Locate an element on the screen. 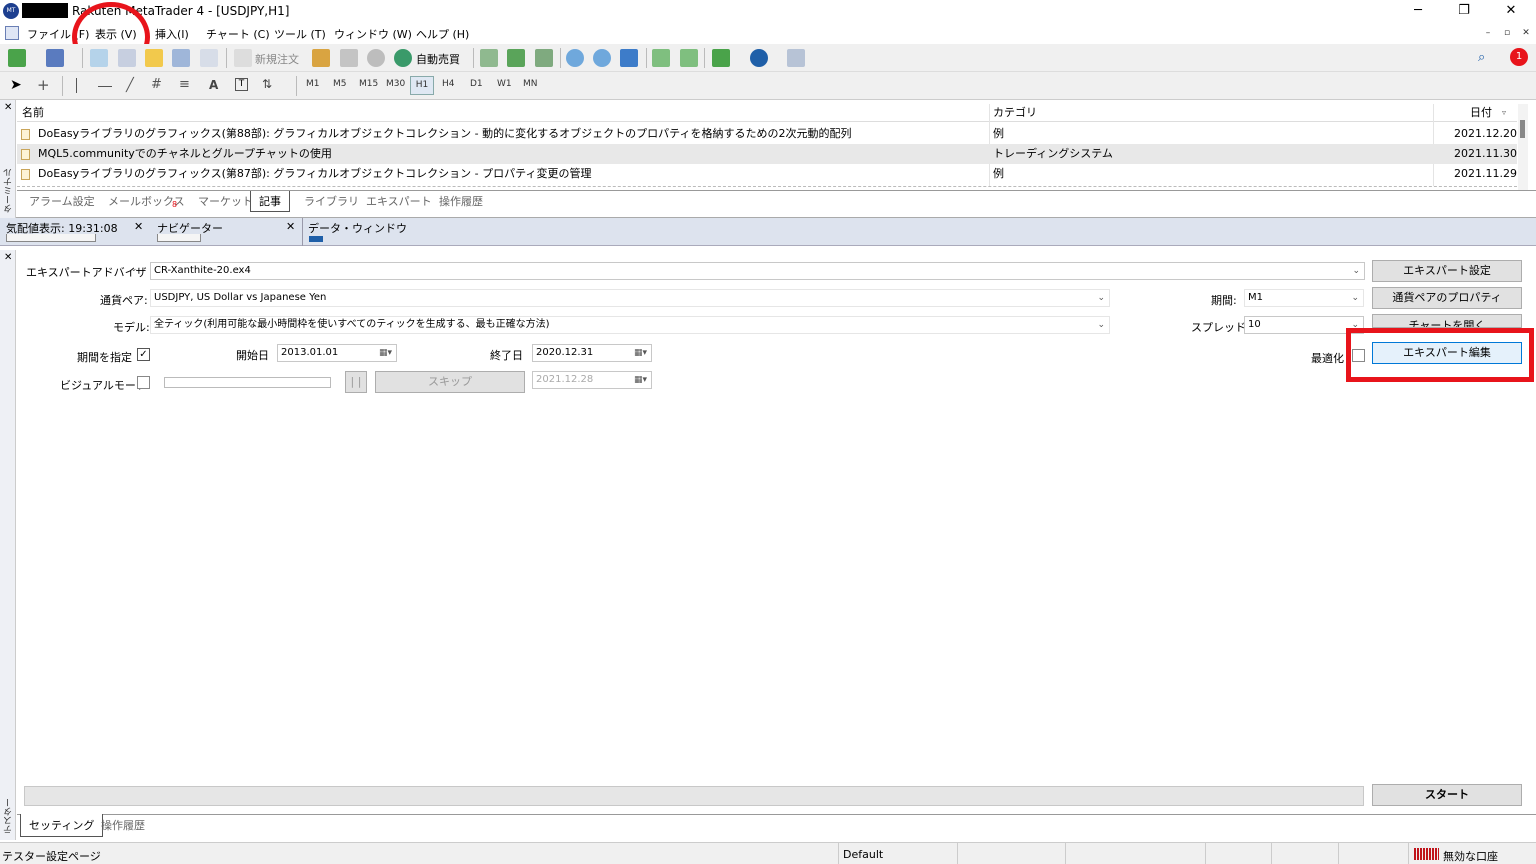  market-watch-close-icon: ✕ is located at coordinates (138, 226).